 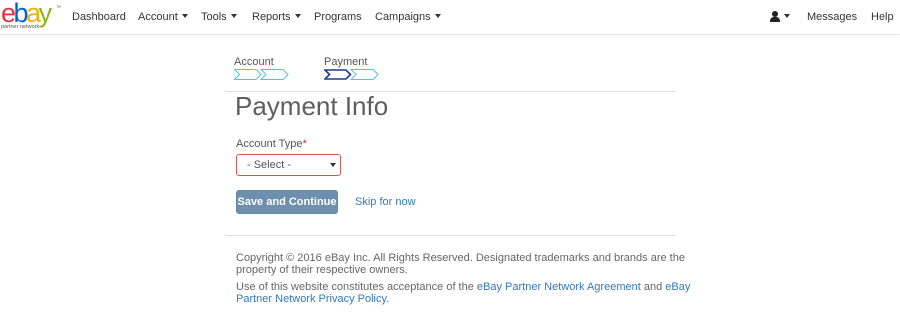 I want to click on nav-tools-label: Tools, so click(x=214, y=17).